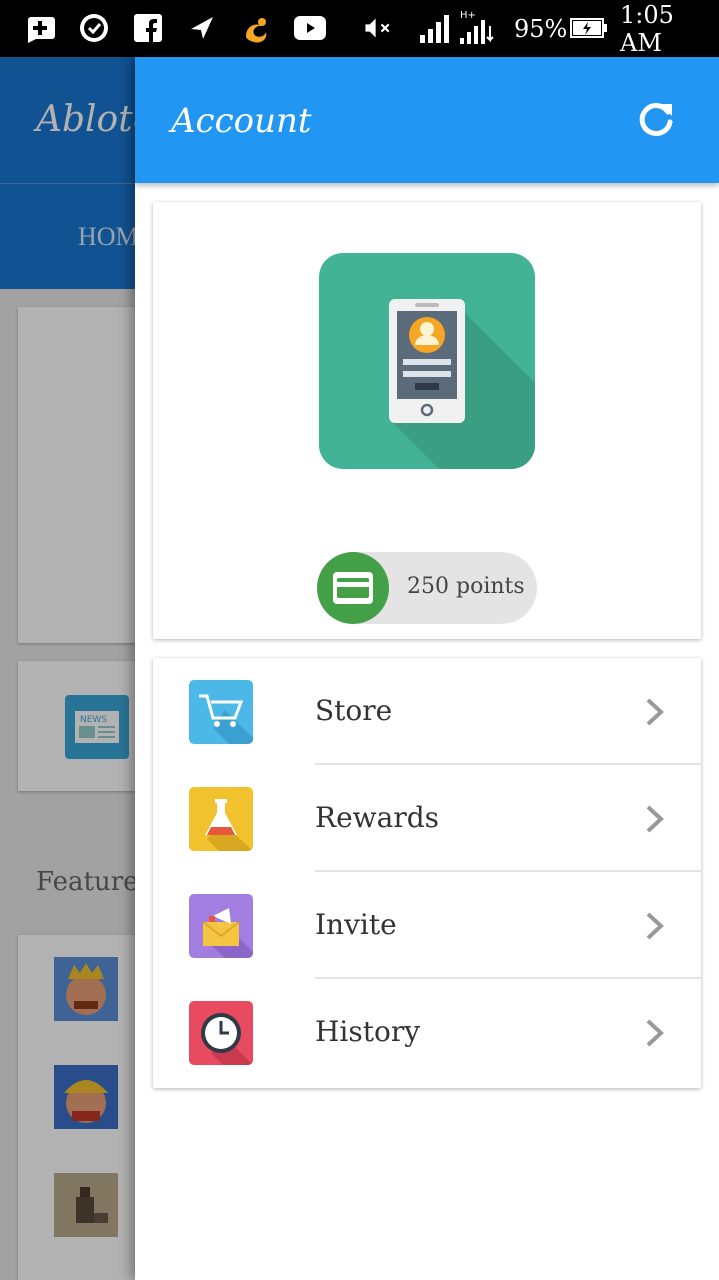 The height and width of the screenshot is (1280, 719). Describe the element at coordinates (480, 27) in the screenshot. I see `mobile-data-icon: H+` at that location.